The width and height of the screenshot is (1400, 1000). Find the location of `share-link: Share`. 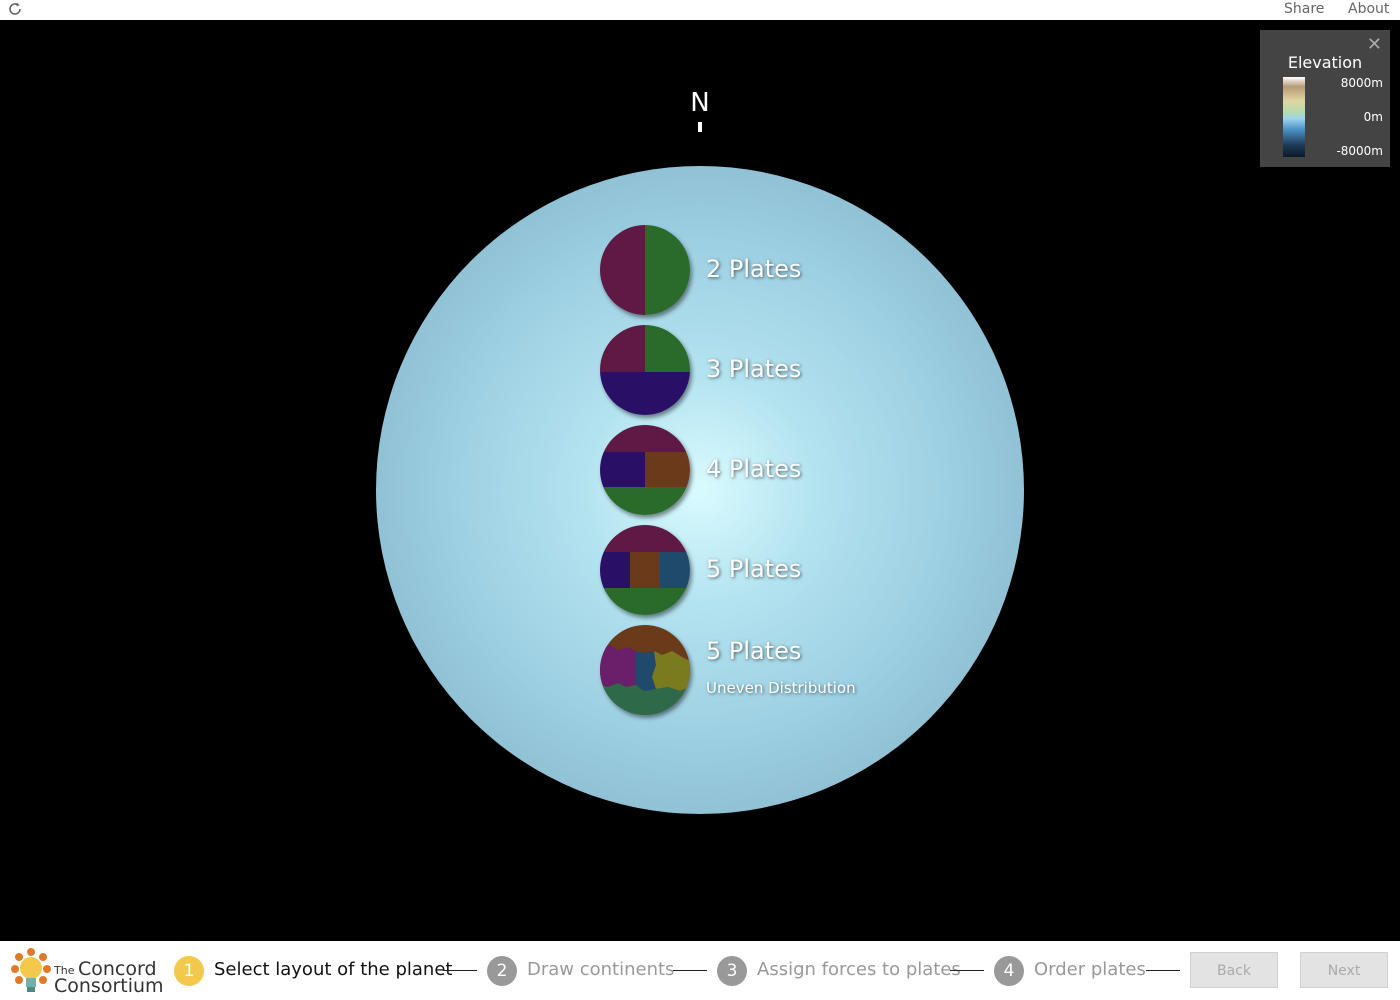

share-link: Share is located at coordinates (1304, 9).